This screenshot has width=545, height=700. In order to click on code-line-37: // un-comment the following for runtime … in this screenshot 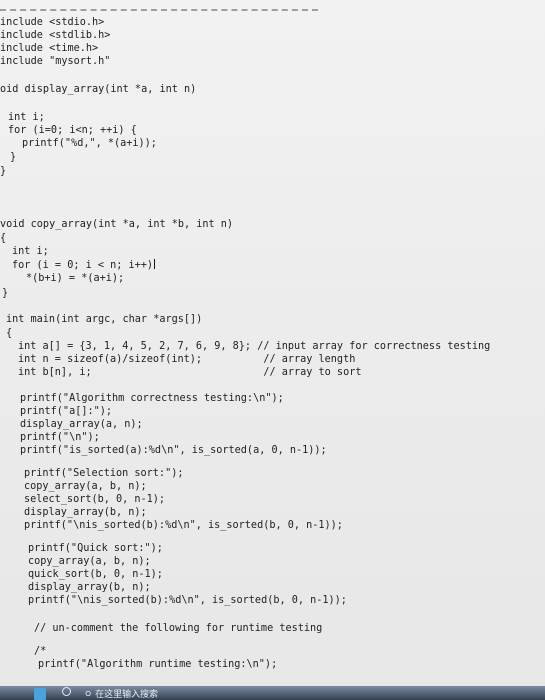, I will do `click(178, 628)`.